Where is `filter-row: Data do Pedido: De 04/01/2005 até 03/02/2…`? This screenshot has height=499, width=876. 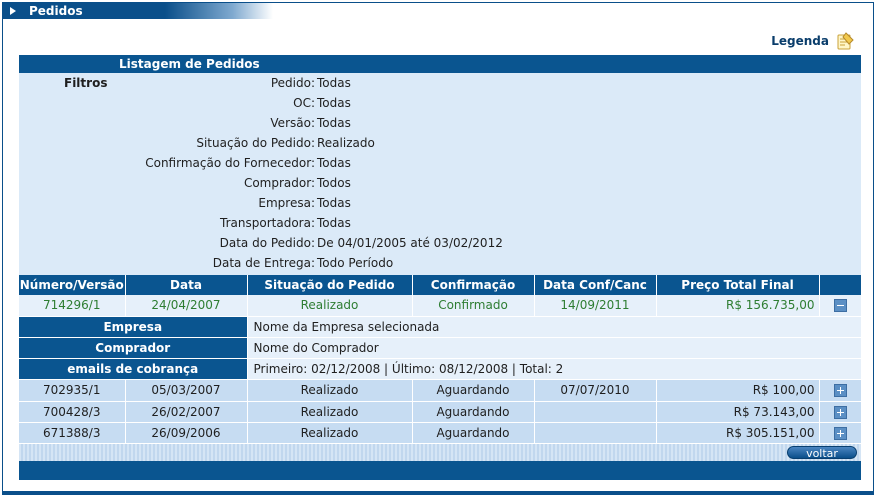
filter-row: Data do Pedido: De 04/01/2005 até 03/02/2… is located at coordinates (440, 243).